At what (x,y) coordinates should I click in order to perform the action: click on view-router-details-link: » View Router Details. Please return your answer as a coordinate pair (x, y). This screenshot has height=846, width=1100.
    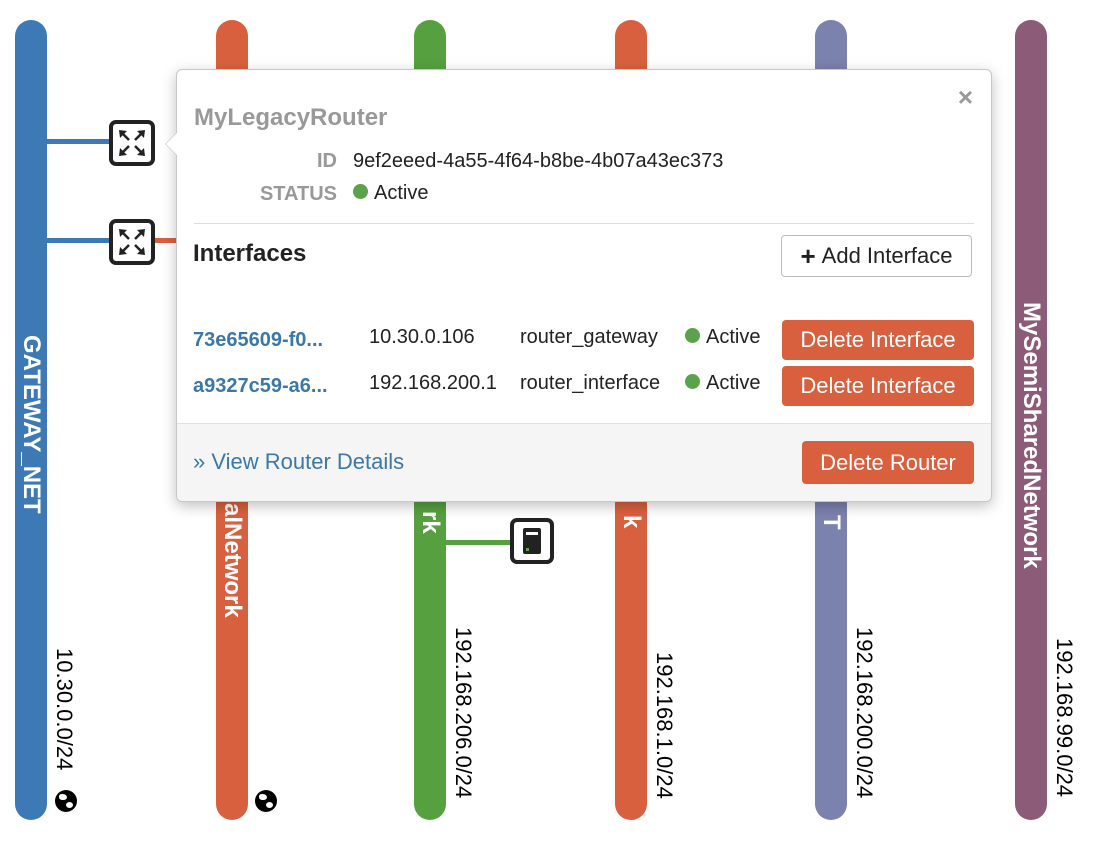
    Looking at the image, I should click on (298, 462).